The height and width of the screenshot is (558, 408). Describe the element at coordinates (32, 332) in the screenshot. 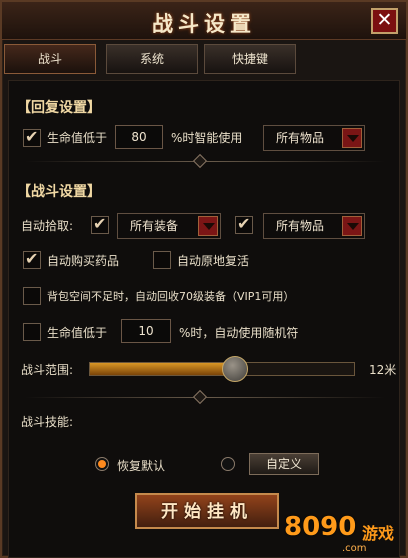

I see `hp-random-checkbox` at that location.